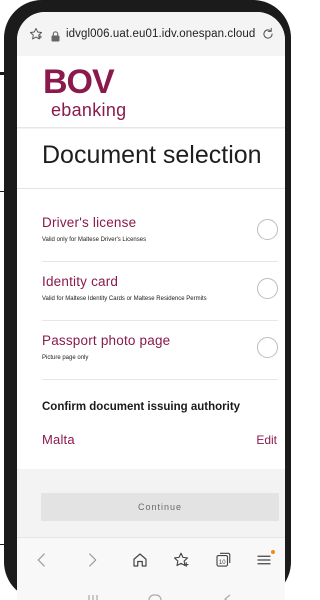 The height and width of the screenshot is (600, 320). Describe the element at coordinates (268, 34) in the screenshot. I see `reload-icon` at that location.